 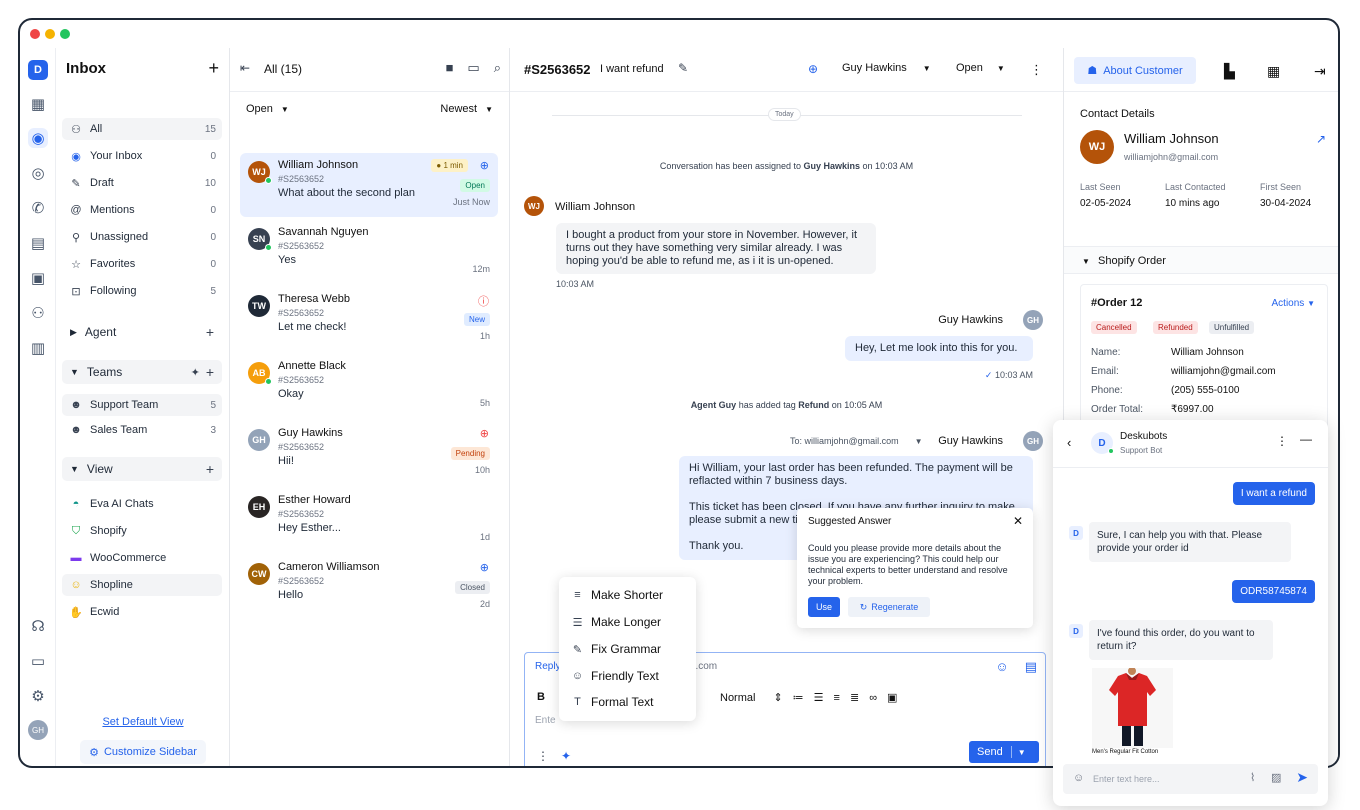 What do you see at coordinates (1018, 521) in the screenshot?
I see `close-icon: ✕` at bounding box center [1018, 521].